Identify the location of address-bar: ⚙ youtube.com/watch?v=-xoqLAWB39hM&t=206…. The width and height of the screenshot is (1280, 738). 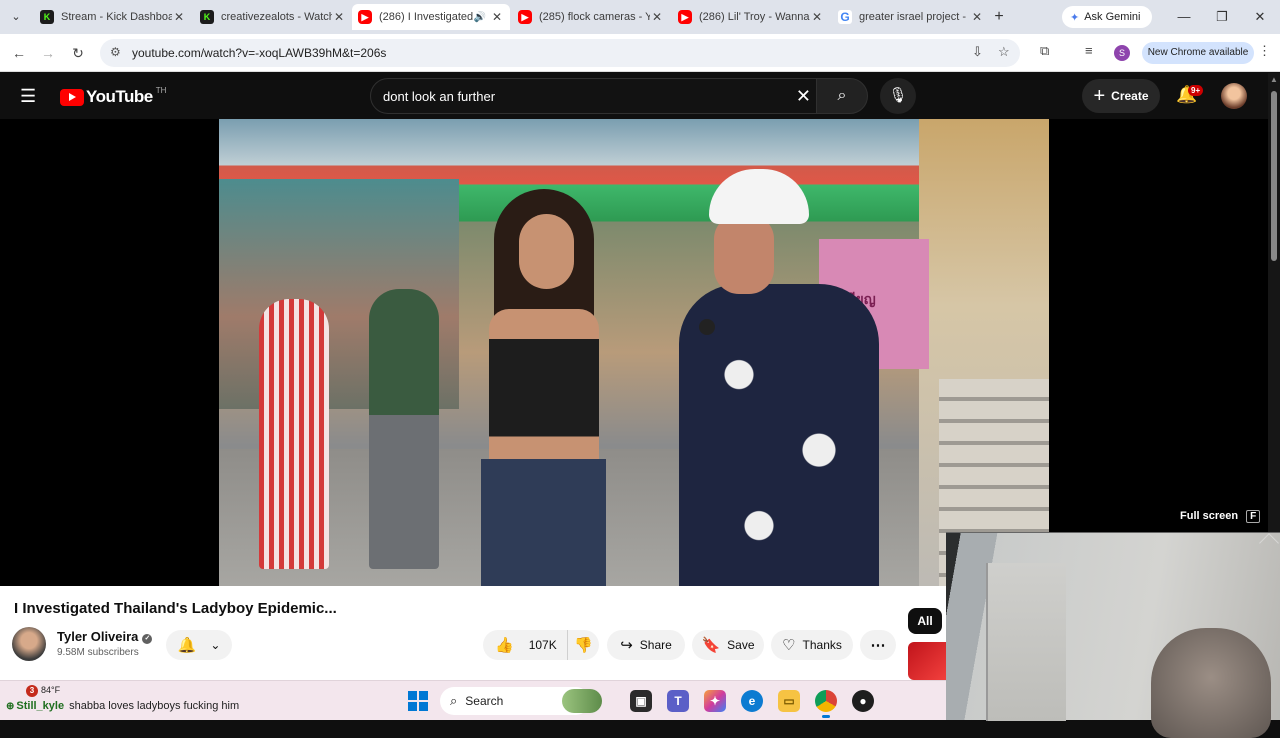
(560, 53).